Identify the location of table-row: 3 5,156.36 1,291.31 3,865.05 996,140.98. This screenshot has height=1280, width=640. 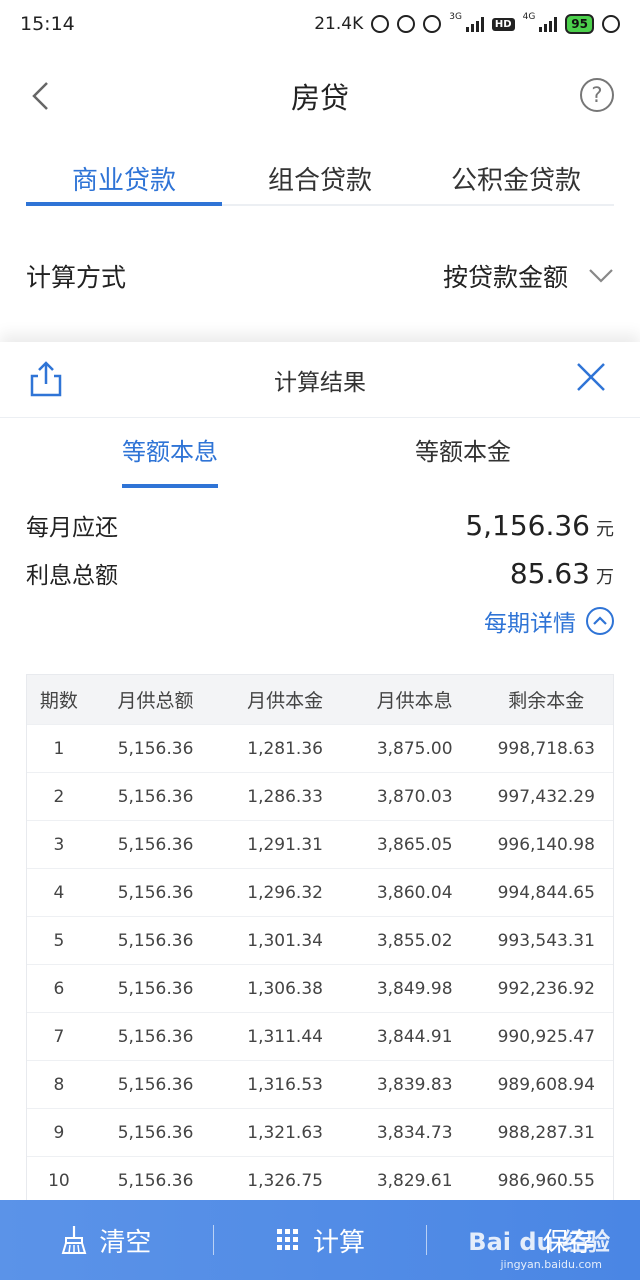
(320, 845).